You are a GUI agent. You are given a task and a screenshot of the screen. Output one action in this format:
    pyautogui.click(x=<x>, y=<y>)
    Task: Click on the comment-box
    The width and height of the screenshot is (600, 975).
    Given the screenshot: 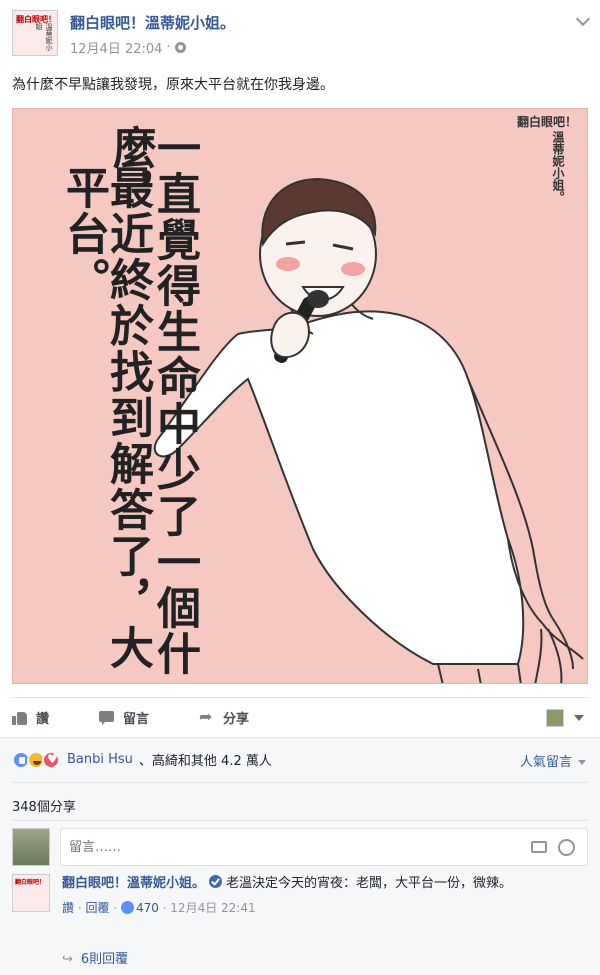 What is the action you would take?
    pyautogui.click(x=324, y=847)
    